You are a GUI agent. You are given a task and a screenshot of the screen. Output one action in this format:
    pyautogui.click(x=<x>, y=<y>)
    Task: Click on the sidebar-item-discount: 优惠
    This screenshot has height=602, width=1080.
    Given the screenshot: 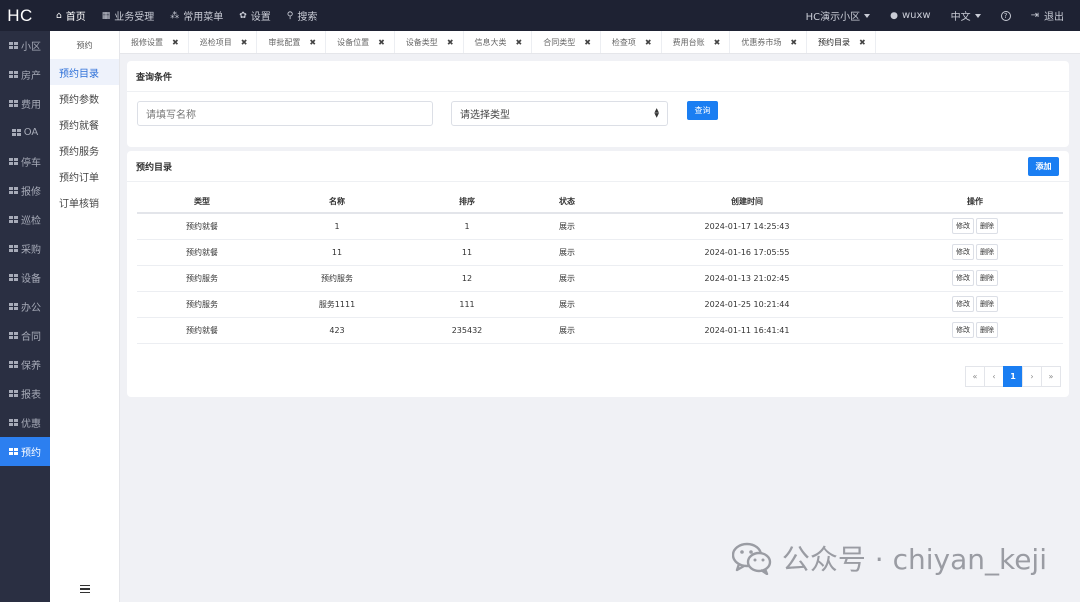 What is the action you would take?
    pyautogui.click(x=25, y=422)
    